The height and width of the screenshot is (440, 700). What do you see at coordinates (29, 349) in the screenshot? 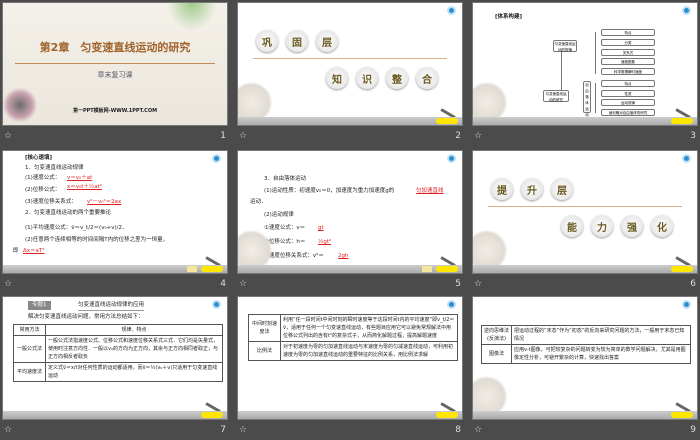
I see `table-cell: 一般公式法` at bounding box center [29, 349].